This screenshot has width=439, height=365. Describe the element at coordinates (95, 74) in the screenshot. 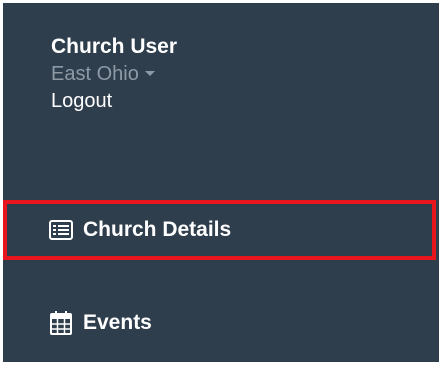

I see `region-label: East Ohio` at that location.